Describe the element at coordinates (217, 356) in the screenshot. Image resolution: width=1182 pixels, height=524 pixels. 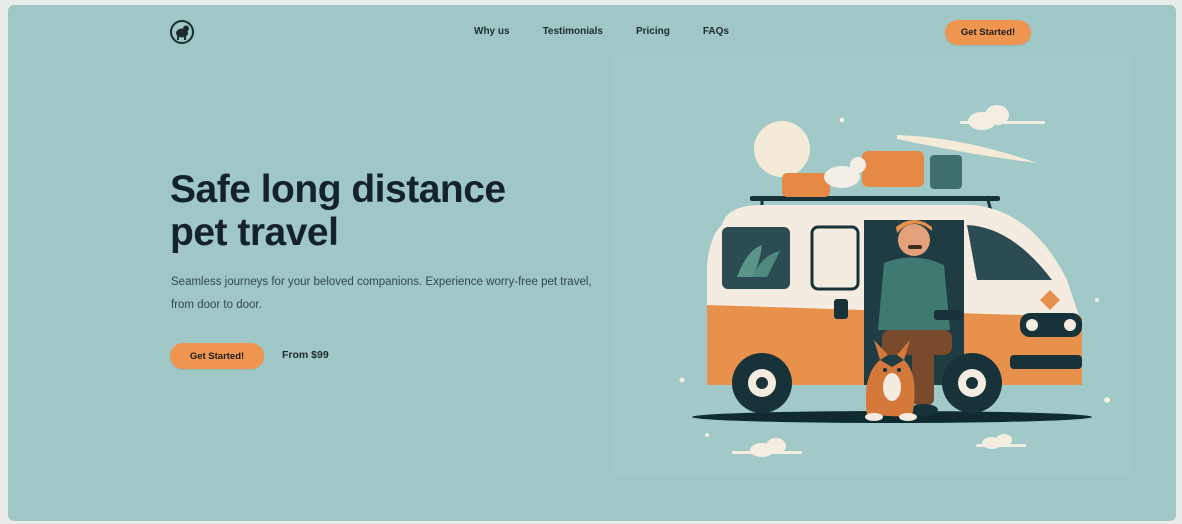
I see `hero-get-started-button: Get Started!` at that location.